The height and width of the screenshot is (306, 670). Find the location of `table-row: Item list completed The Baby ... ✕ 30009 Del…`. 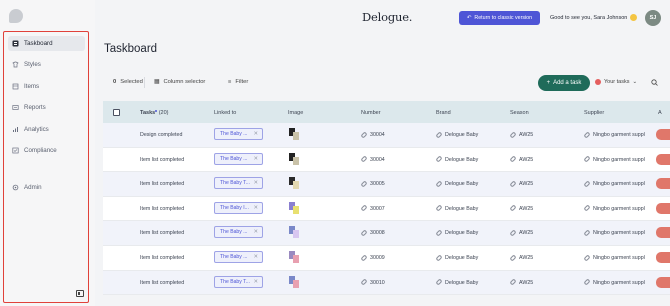

table-row: Item list completed The Baby ... ✕ 30009 Del… is located at coordinates (386, 258).